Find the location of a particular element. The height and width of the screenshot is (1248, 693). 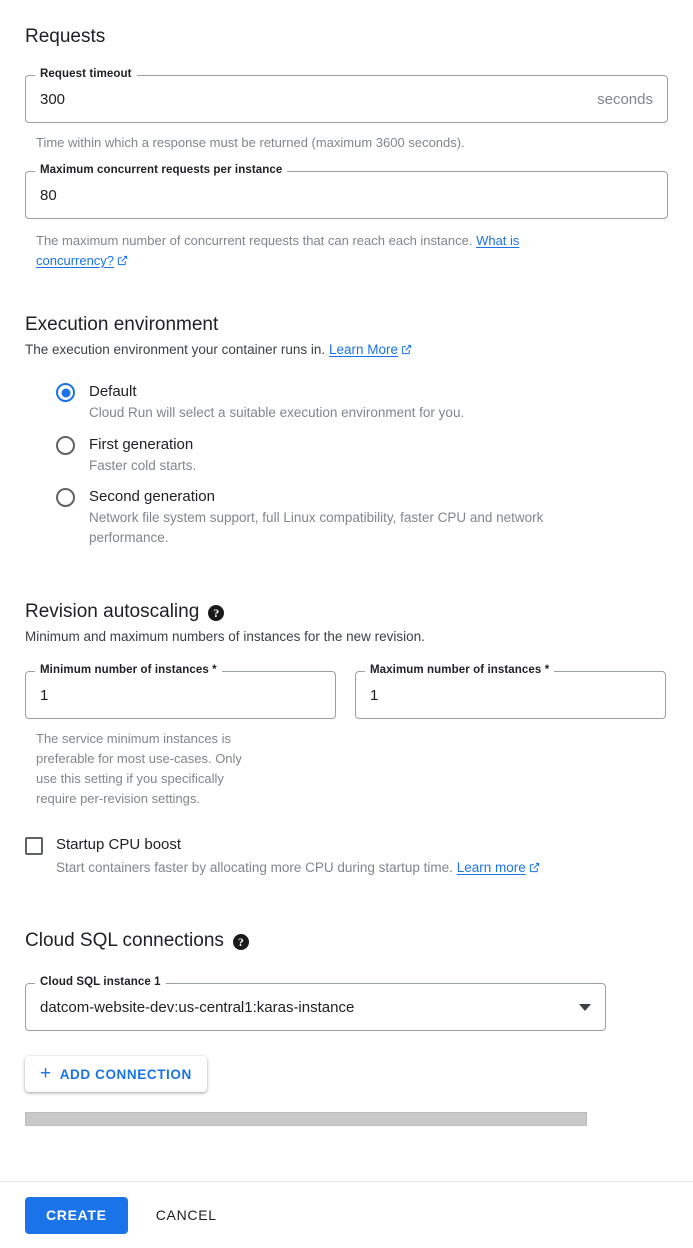

startup-cpu-boost-learn-more-link: Learn more is located at coordinates (491, 867).